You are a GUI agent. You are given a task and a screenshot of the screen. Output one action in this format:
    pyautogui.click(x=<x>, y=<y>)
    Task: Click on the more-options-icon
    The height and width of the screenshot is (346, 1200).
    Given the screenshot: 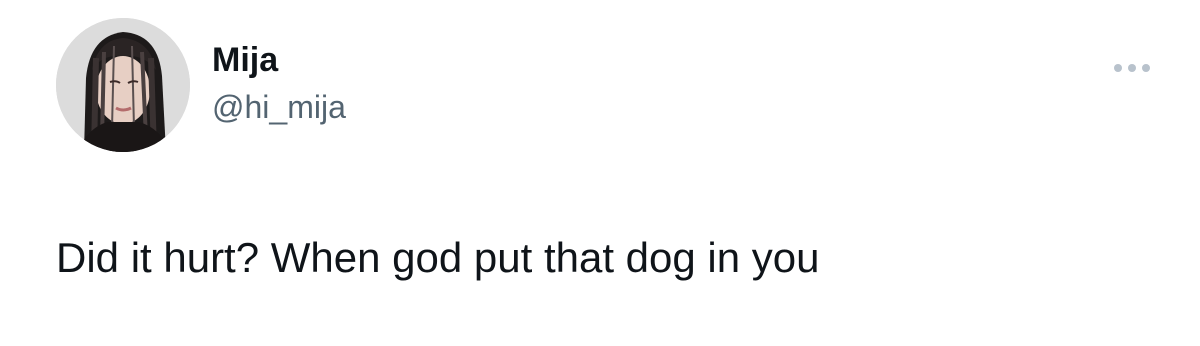 What is the action you would take?
    pyautogui.click(x=1132, y=68)
    